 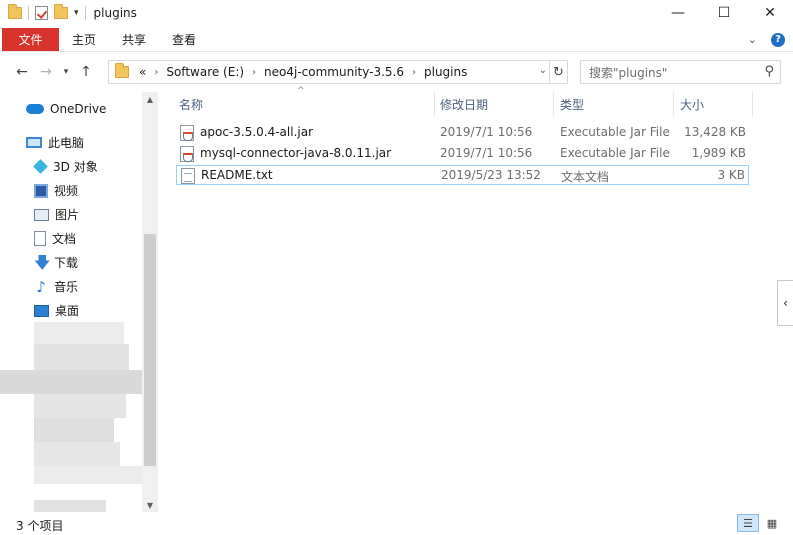 I want to click on column-header-size: 大小, so click(x=692, y=104).